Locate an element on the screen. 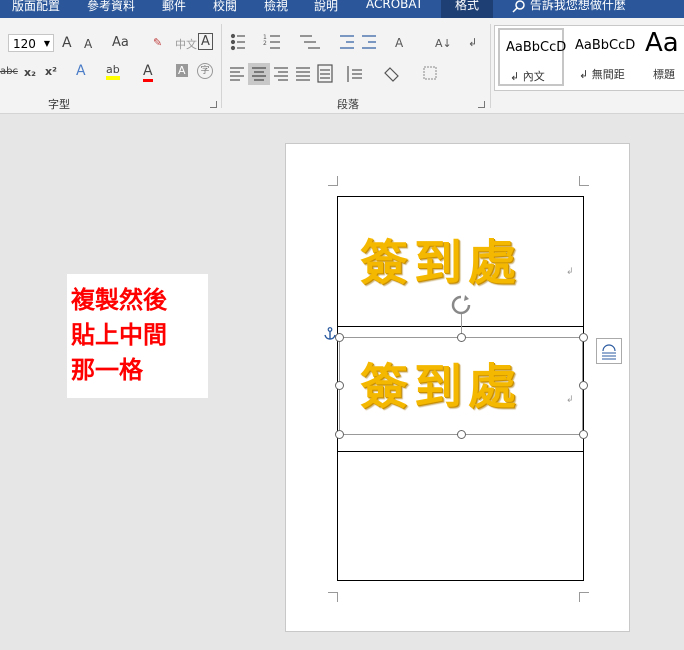 This screenshot has height=650, width=684. text-direction-icon: A is located at coordinates (399, 43).